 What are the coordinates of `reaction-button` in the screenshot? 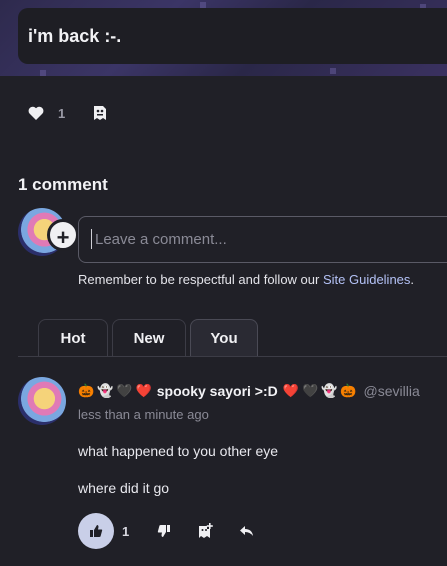 It's located at (100, 113).